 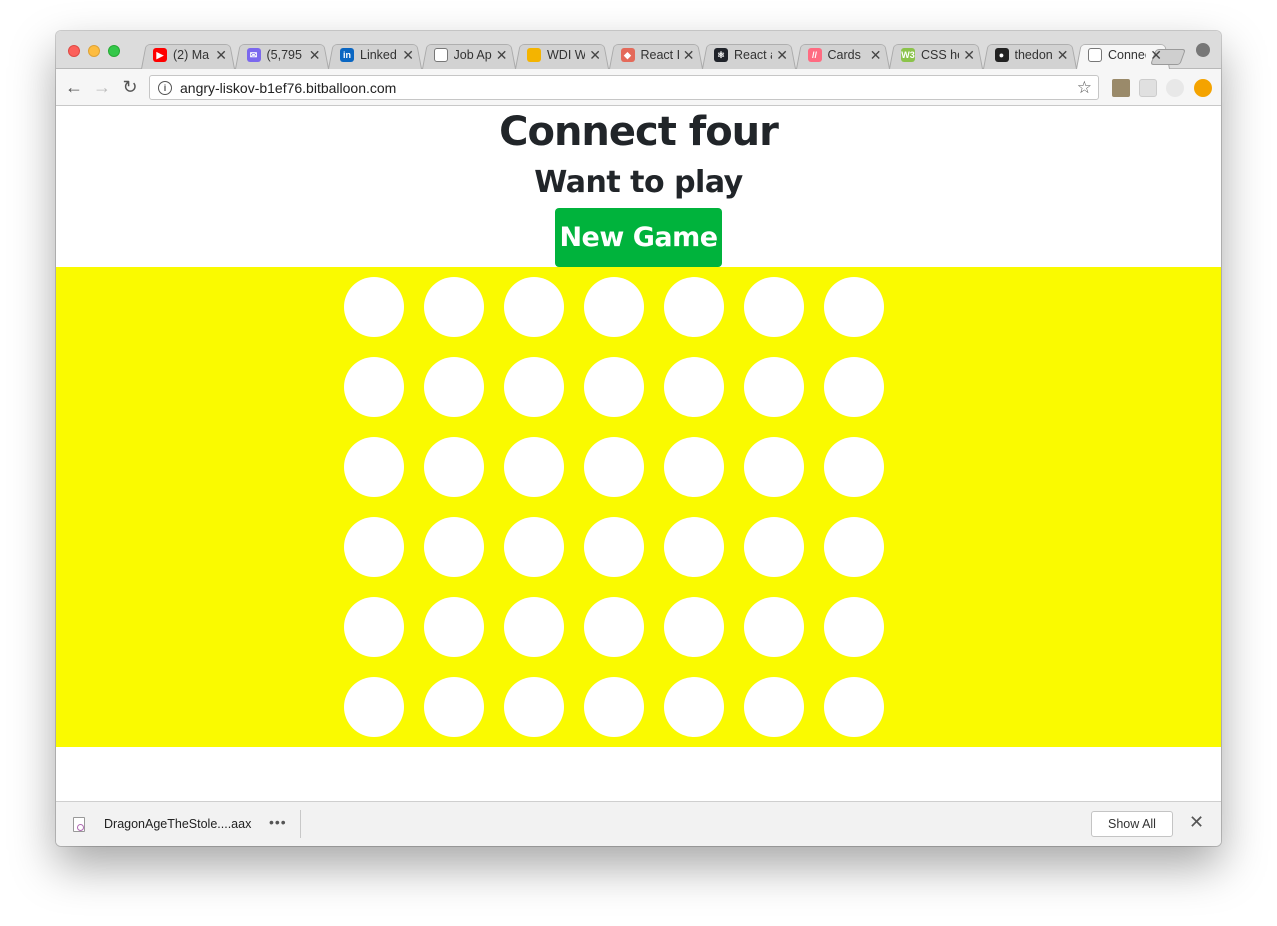 What do you see at coordinates (469, 55) in the screenshot?
I see `tab-document: Job Ap ✕` at bounding box center [469, 55].